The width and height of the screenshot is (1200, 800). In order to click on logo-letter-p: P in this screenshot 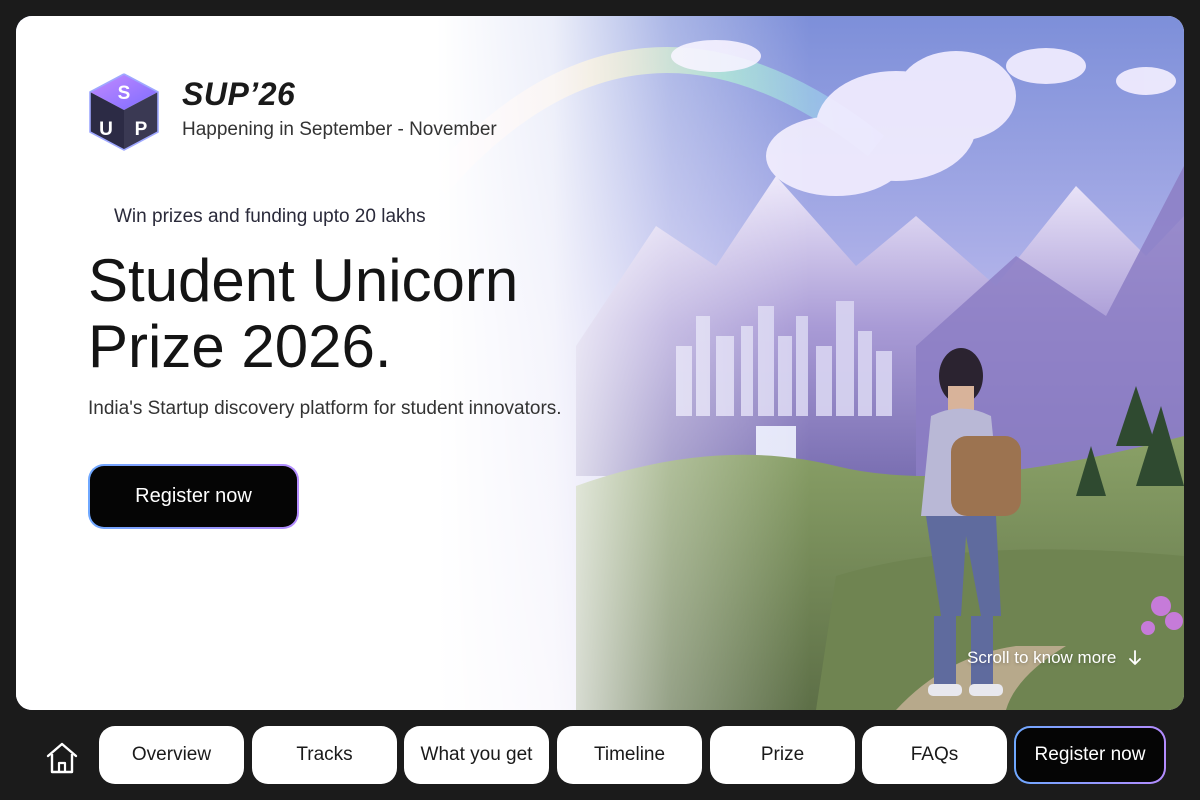, I will do `click(141, 129)`.